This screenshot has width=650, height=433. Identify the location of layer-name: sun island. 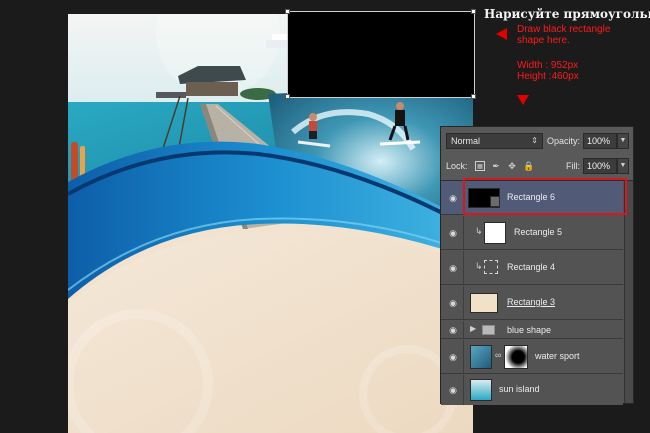
(519, 389).